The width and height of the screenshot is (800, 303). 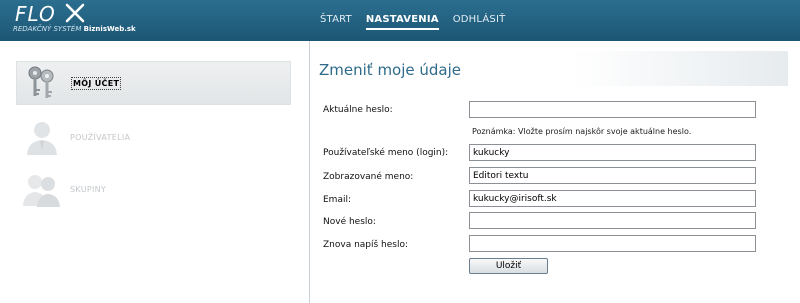 I want to click on section-header: Zmeniť moje údaje, so click(x=549, y=68).